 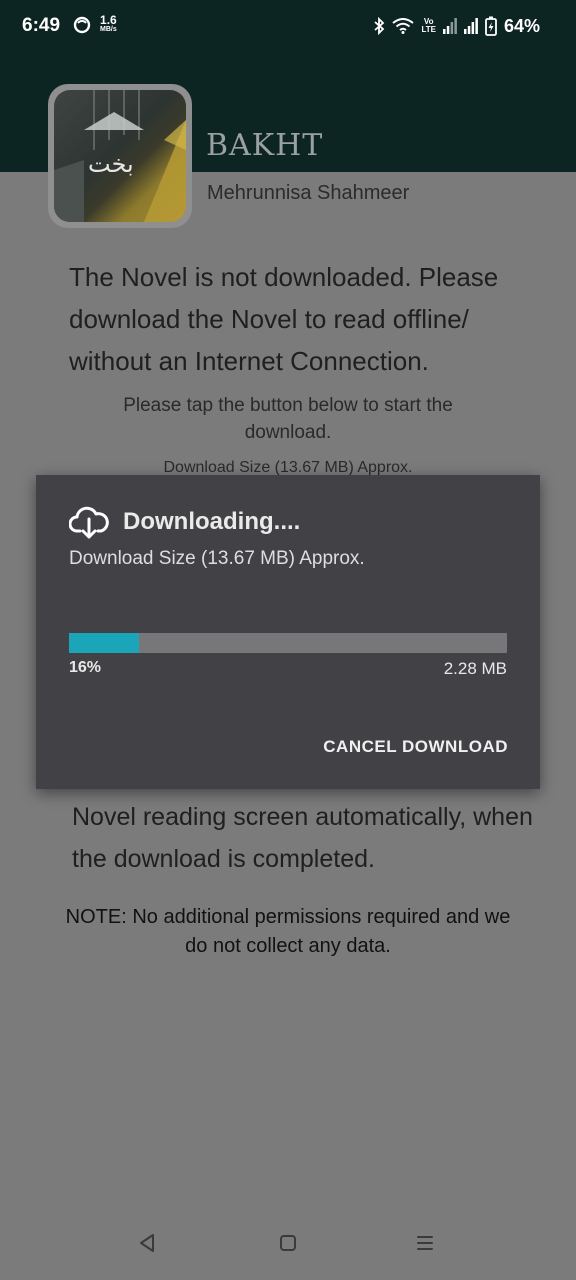 What do you see at coordinates (475, 668) in the screenshot?
I see `downloaded-amount: 2.28 MB` at bounding box center [475, 668].